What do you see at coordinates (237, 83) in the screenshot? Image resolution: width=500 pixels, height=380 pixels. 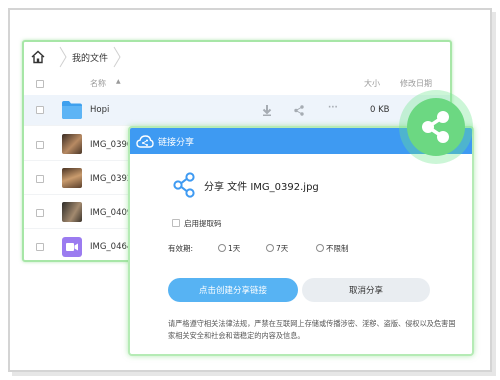 I see `table-header: 名称 ▲ 大小 修改日期` at bounding box center [237, 83].